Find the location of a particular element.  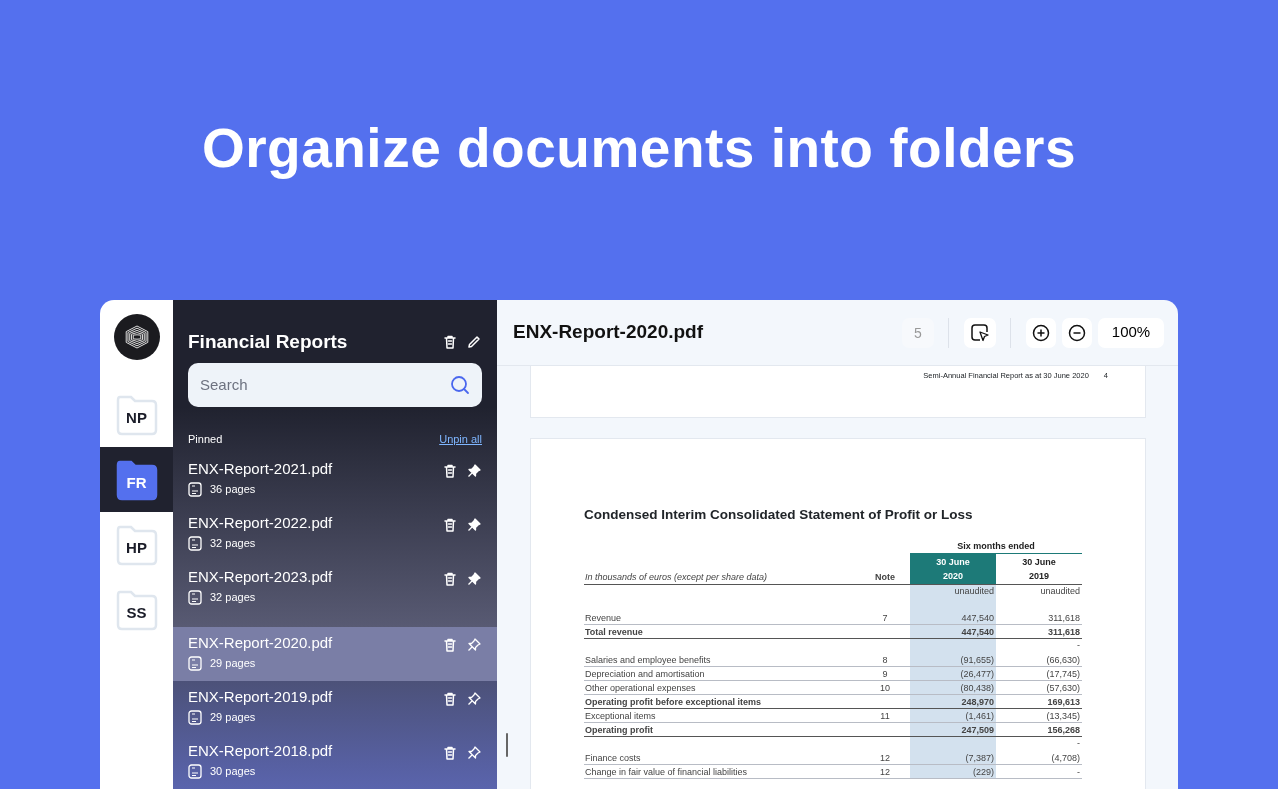

table-cell: 156,268 is located at coordinates (1063, 729).